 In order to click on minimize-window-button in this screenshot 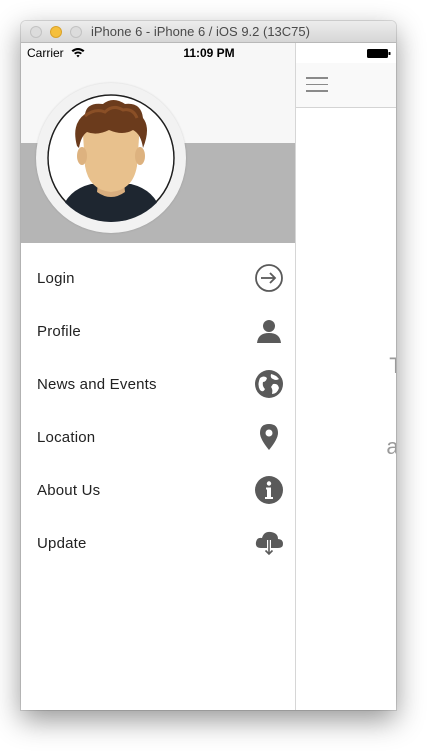, I will do `click(56, 32)`.